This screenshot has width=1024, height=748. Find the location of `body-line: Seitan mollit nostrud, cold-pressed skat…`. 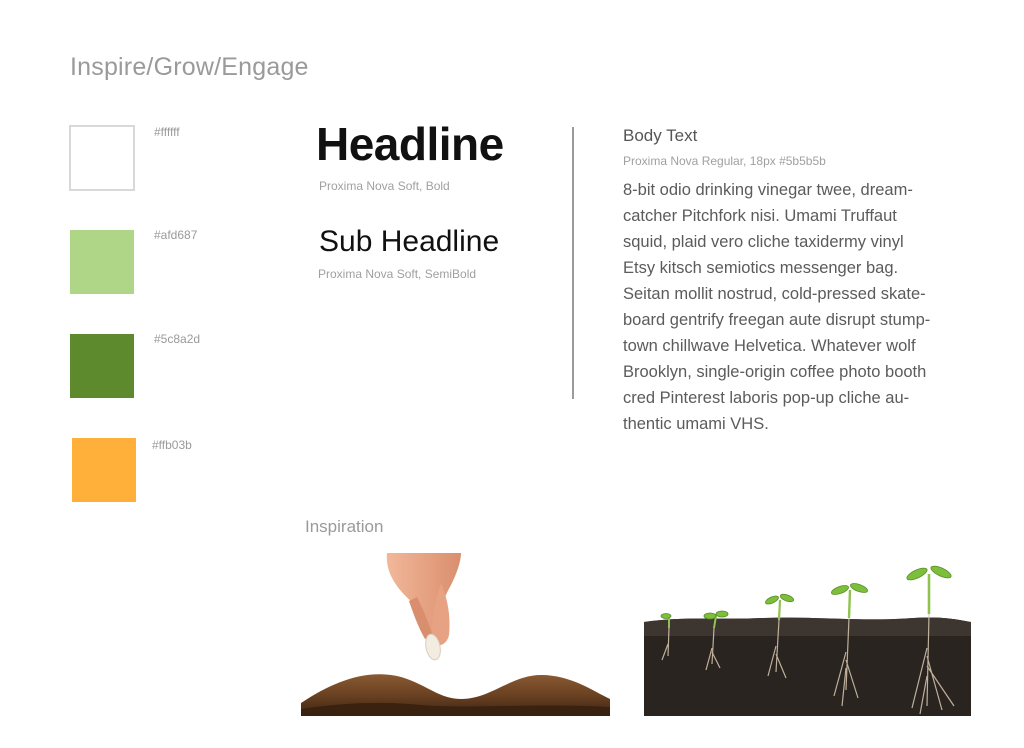

body-line: Seitan mollit nostrud, cold-pressed skat… is located at coordinates (774, 294).